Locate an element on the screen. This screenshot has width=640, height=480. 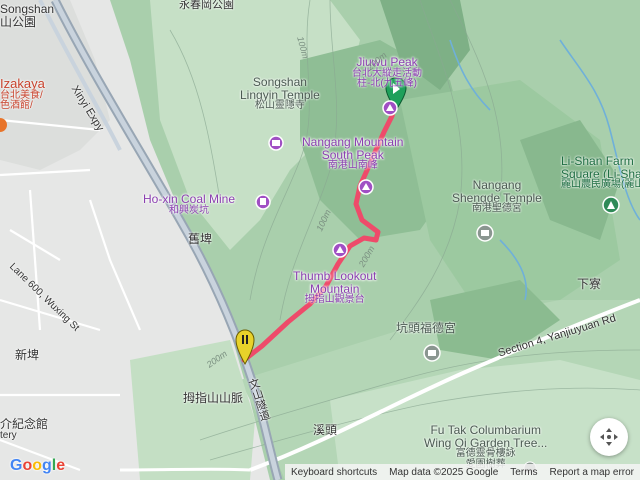
songshan-park-label: Songshan 山公園 is located at coordinates (27, 15).